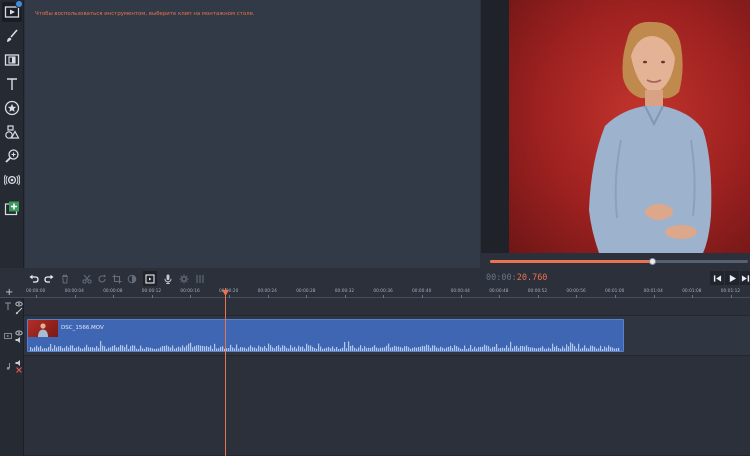 This screenshot has height=456, width=750. I want to click on brush-icon, so click(12, 35).